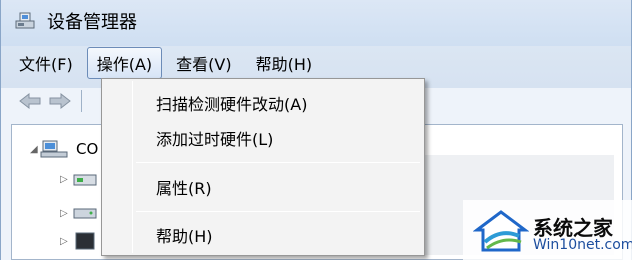  I want to click on toolbar-separator, so click(81, 101).